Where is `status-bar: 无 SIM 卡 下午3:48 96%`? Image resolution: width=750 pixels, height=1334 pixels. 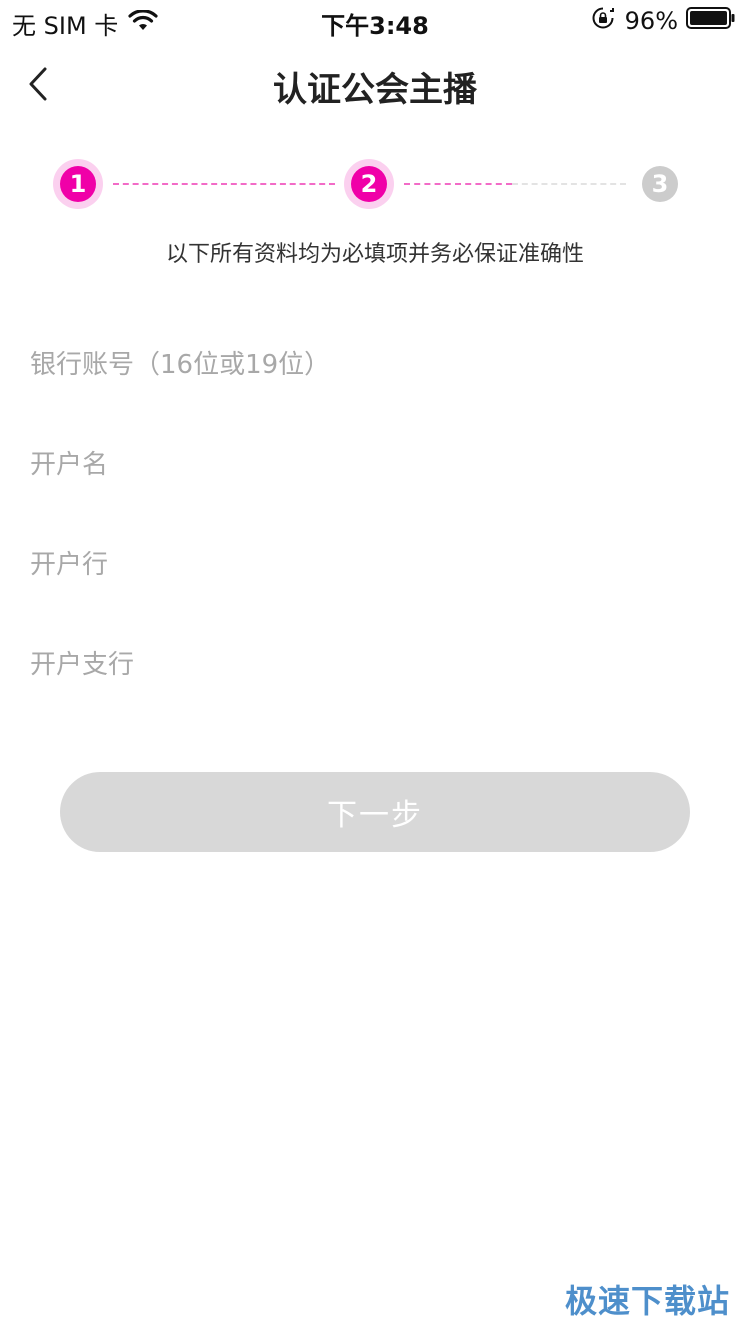 status-bar: 无 SIM 卡 下午3:48 96% is located at coordinates (375, 20).